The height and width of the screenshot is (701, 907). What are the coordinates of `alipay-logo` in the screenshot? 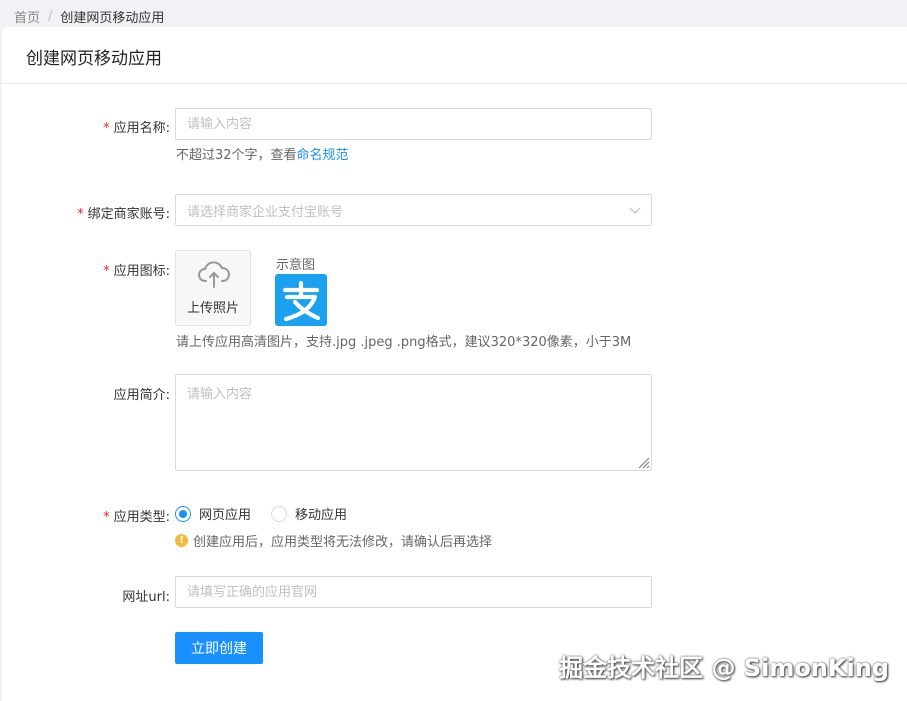 It's located at (301, 301).